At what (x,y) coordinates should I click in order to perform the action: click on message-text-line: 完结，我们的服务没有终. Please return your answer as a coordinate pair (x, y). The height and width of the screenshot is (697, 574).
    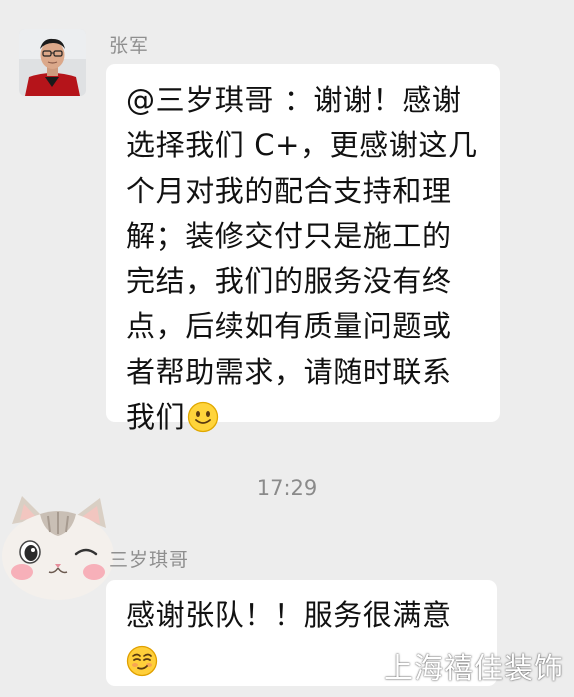
    Looking at the image, I should click on (289, 281).